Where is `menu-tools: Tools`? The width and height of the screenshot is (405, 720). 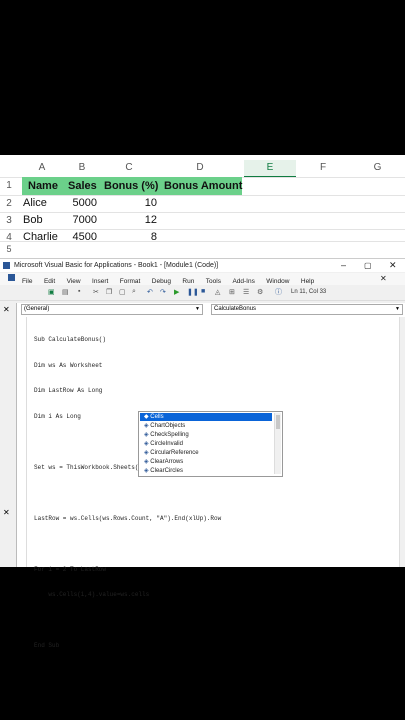
menu-tools: Tools is located at coordinates (213, 281).